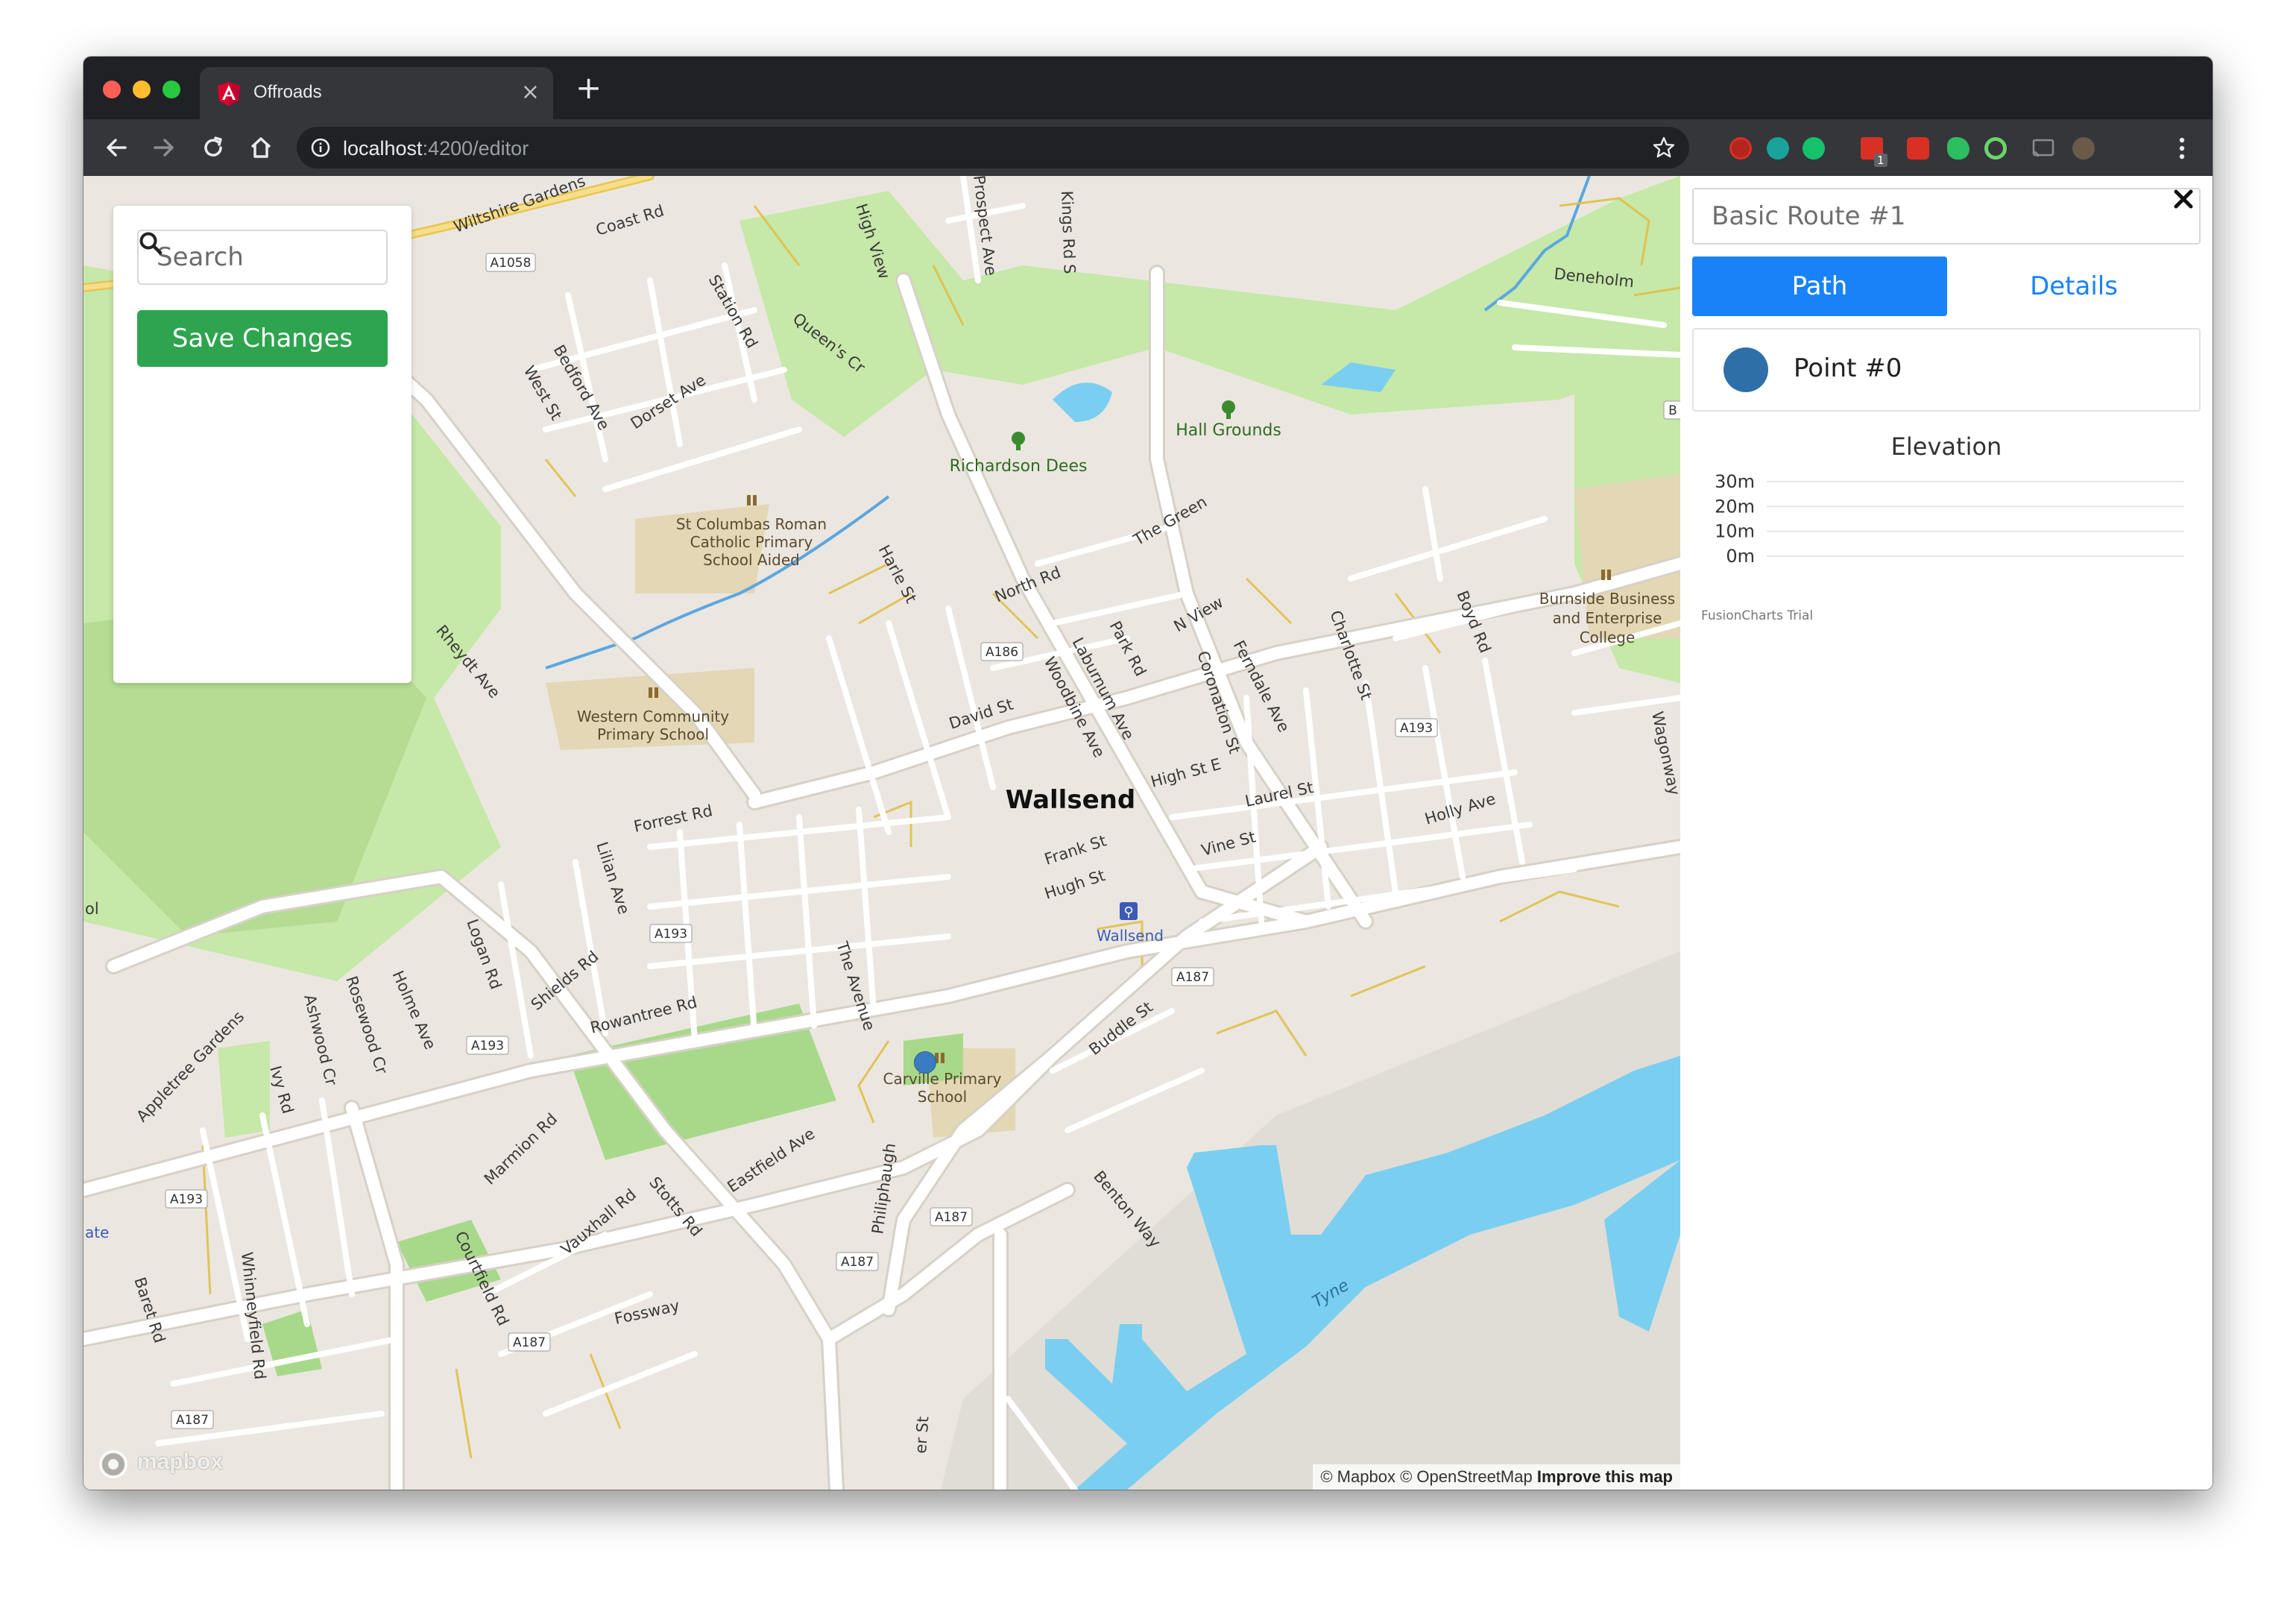  Describe the element at coordinates (1758, 615) in the screenshot. I see `fusioncharts-trial-label: FusionCharts Trial` at that location.